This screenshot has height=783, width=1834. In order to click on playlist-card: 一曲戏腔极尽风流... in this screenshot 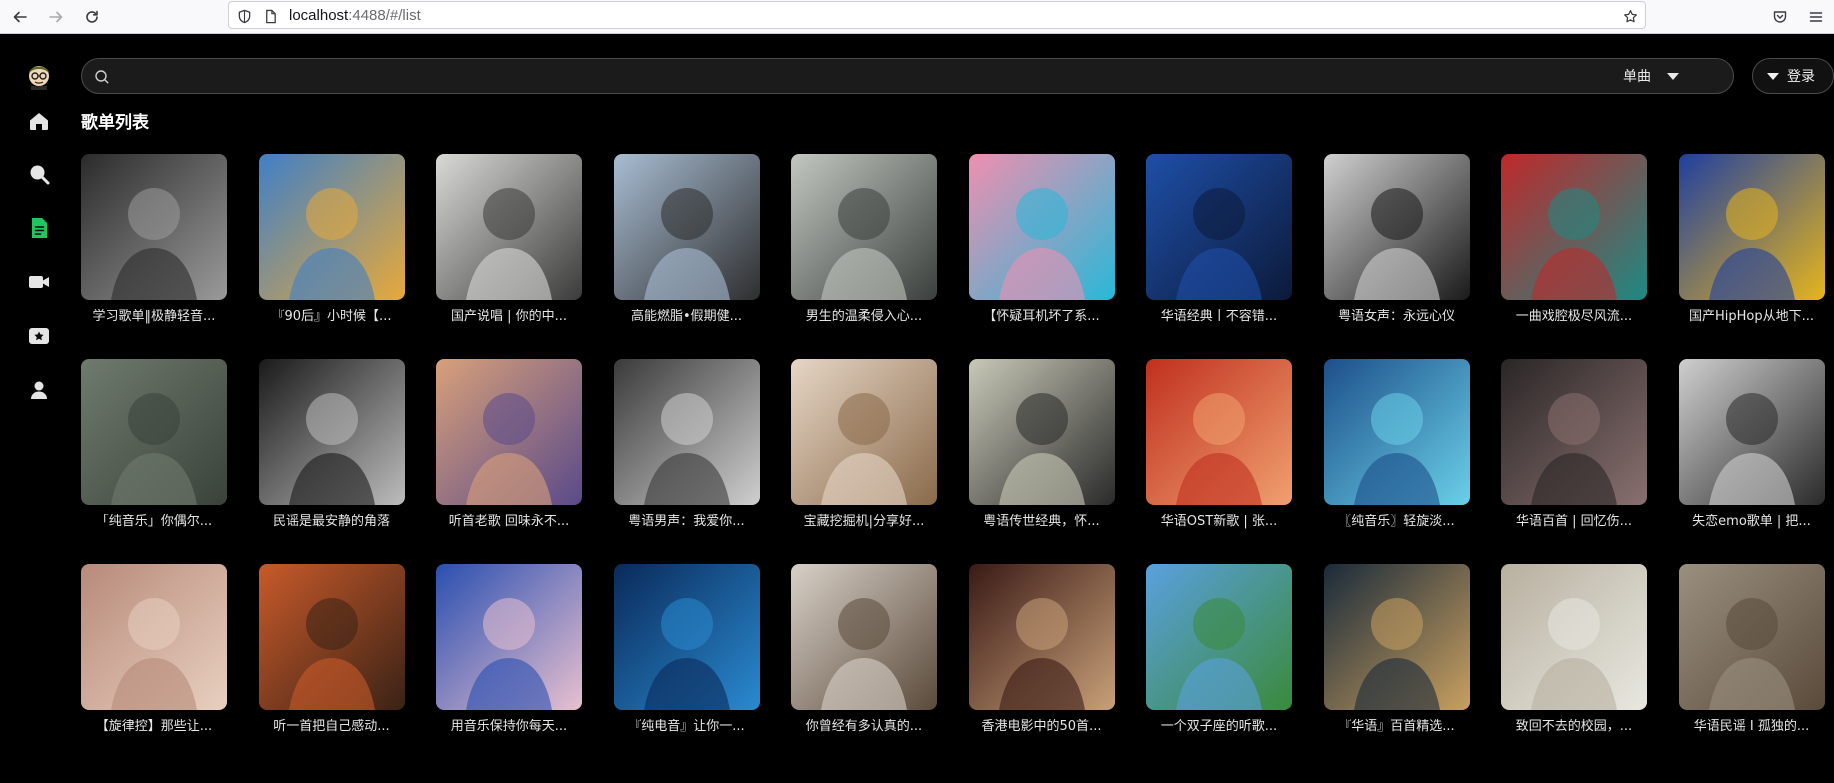, I will do `click(1574, 239)`.